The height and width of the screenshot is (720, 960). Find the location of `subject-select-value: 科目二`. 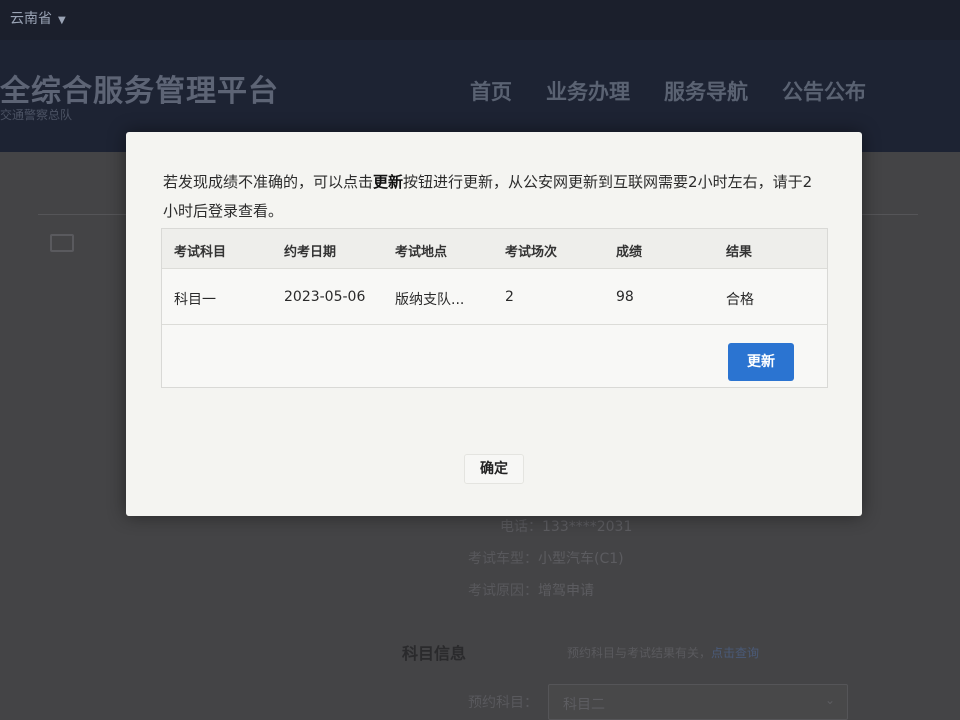

subject-select-value: 科目二 is located at coordinates (584, 705).